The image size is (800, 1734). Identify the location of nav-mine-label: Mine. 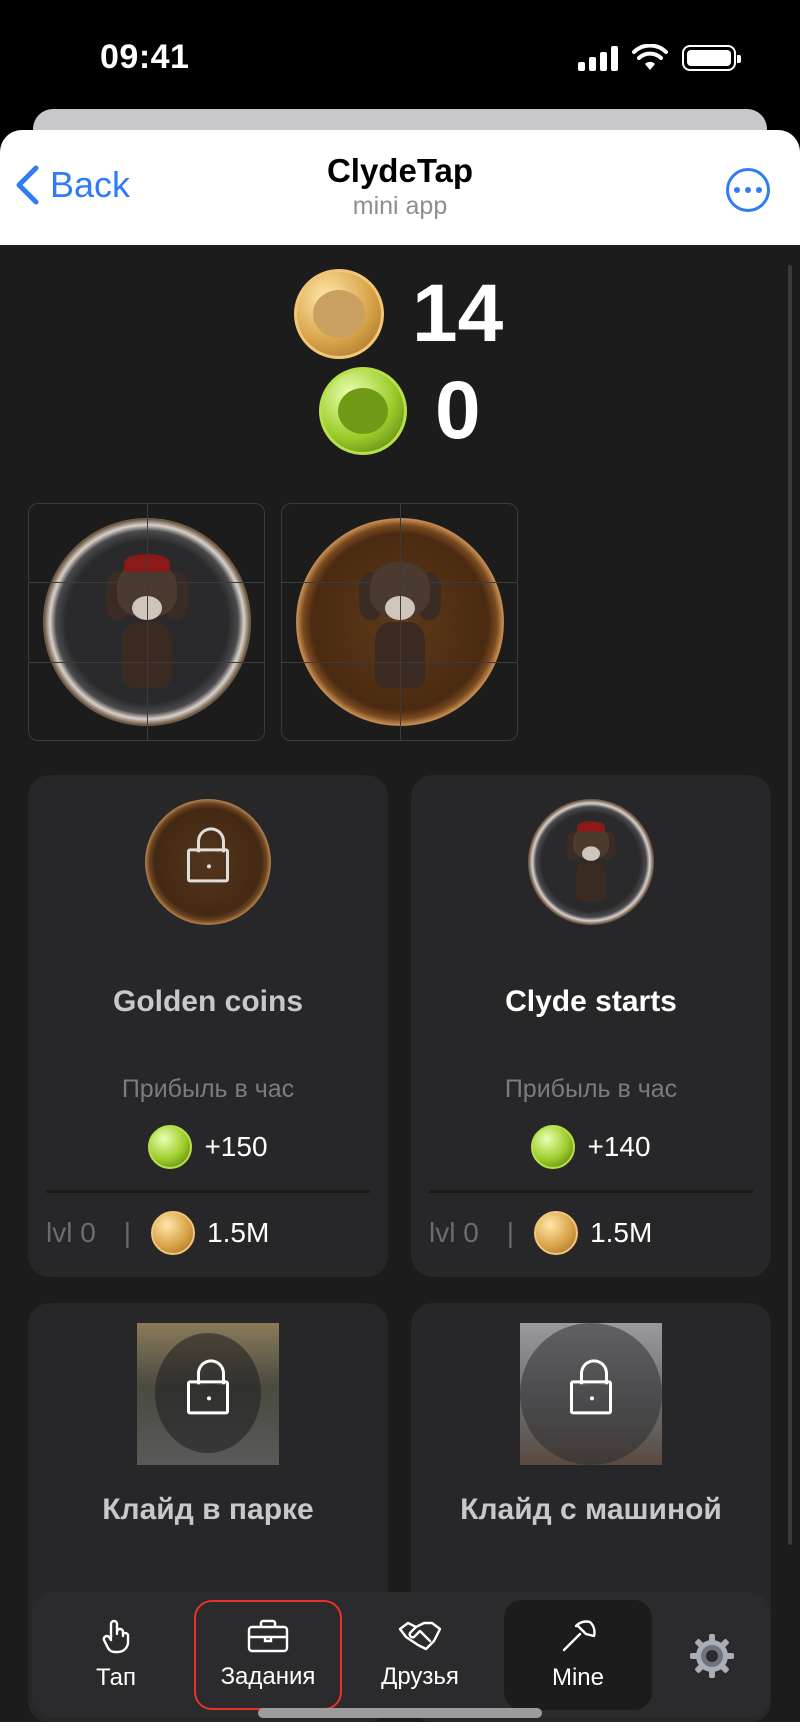
(578, 1677).